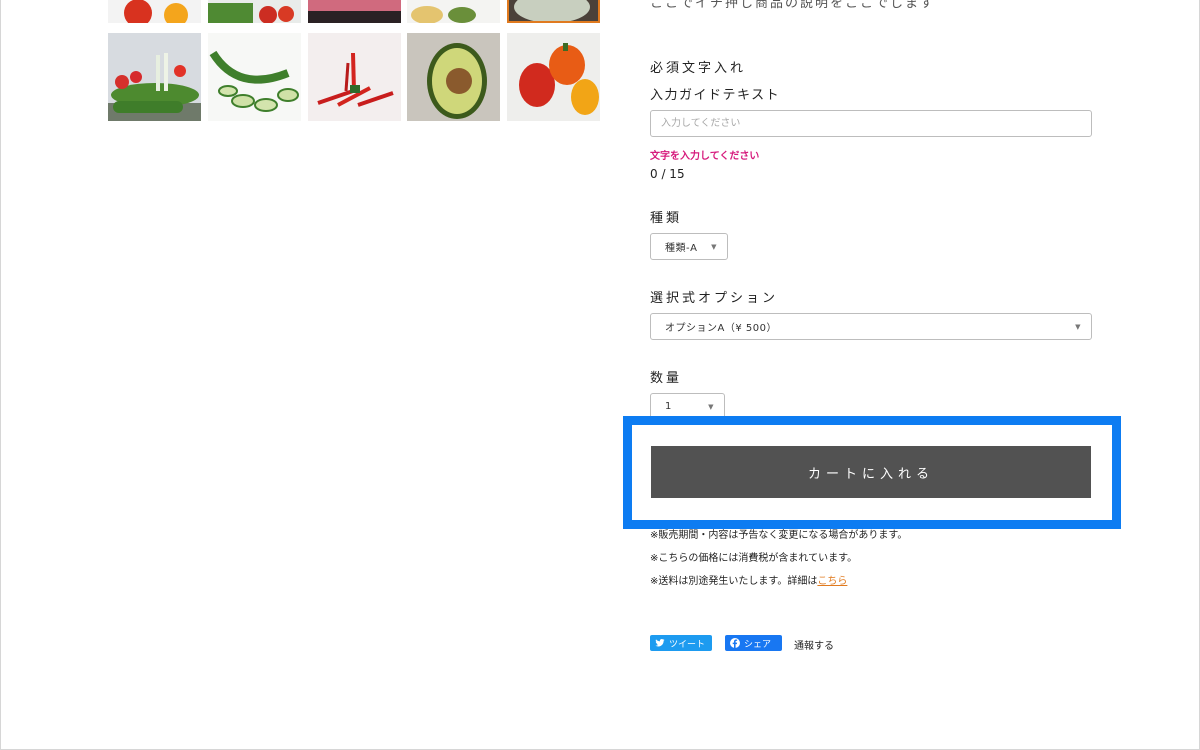  What do you see at coordinates (793, 5) in the screenshot?
I see `product-description: ここでイチ押し商品の説明をここでします` at bounding box center [793, 5].